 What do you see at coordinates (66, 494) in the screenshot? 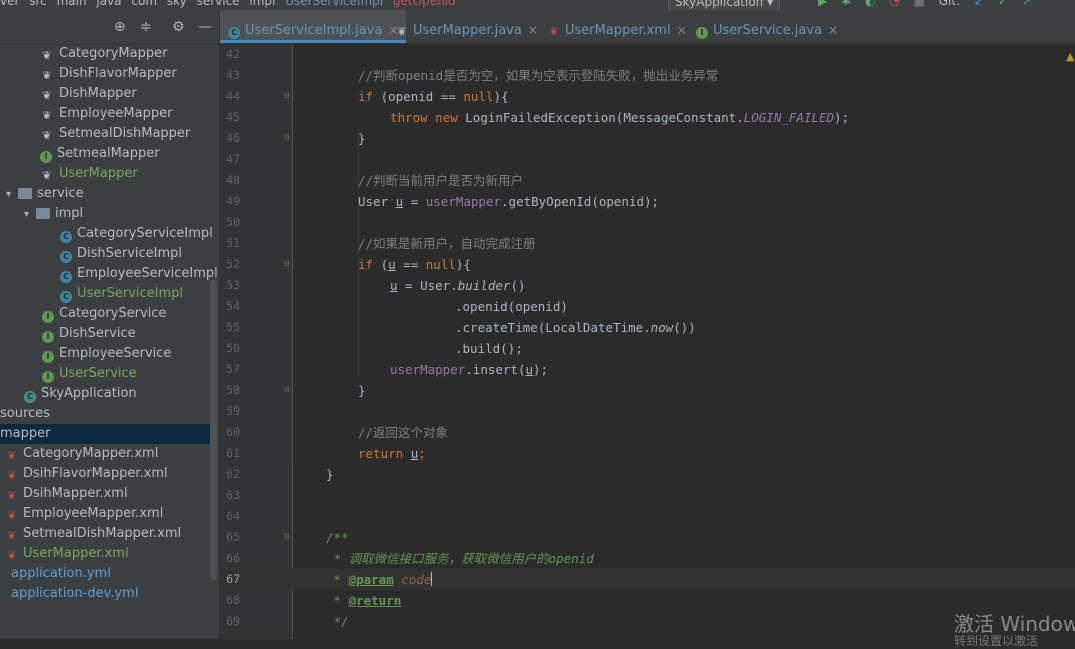
I see `tree-item-dsihmapper-xml: ❦ DsihMapper.xml` at bounding box center [66, 494].